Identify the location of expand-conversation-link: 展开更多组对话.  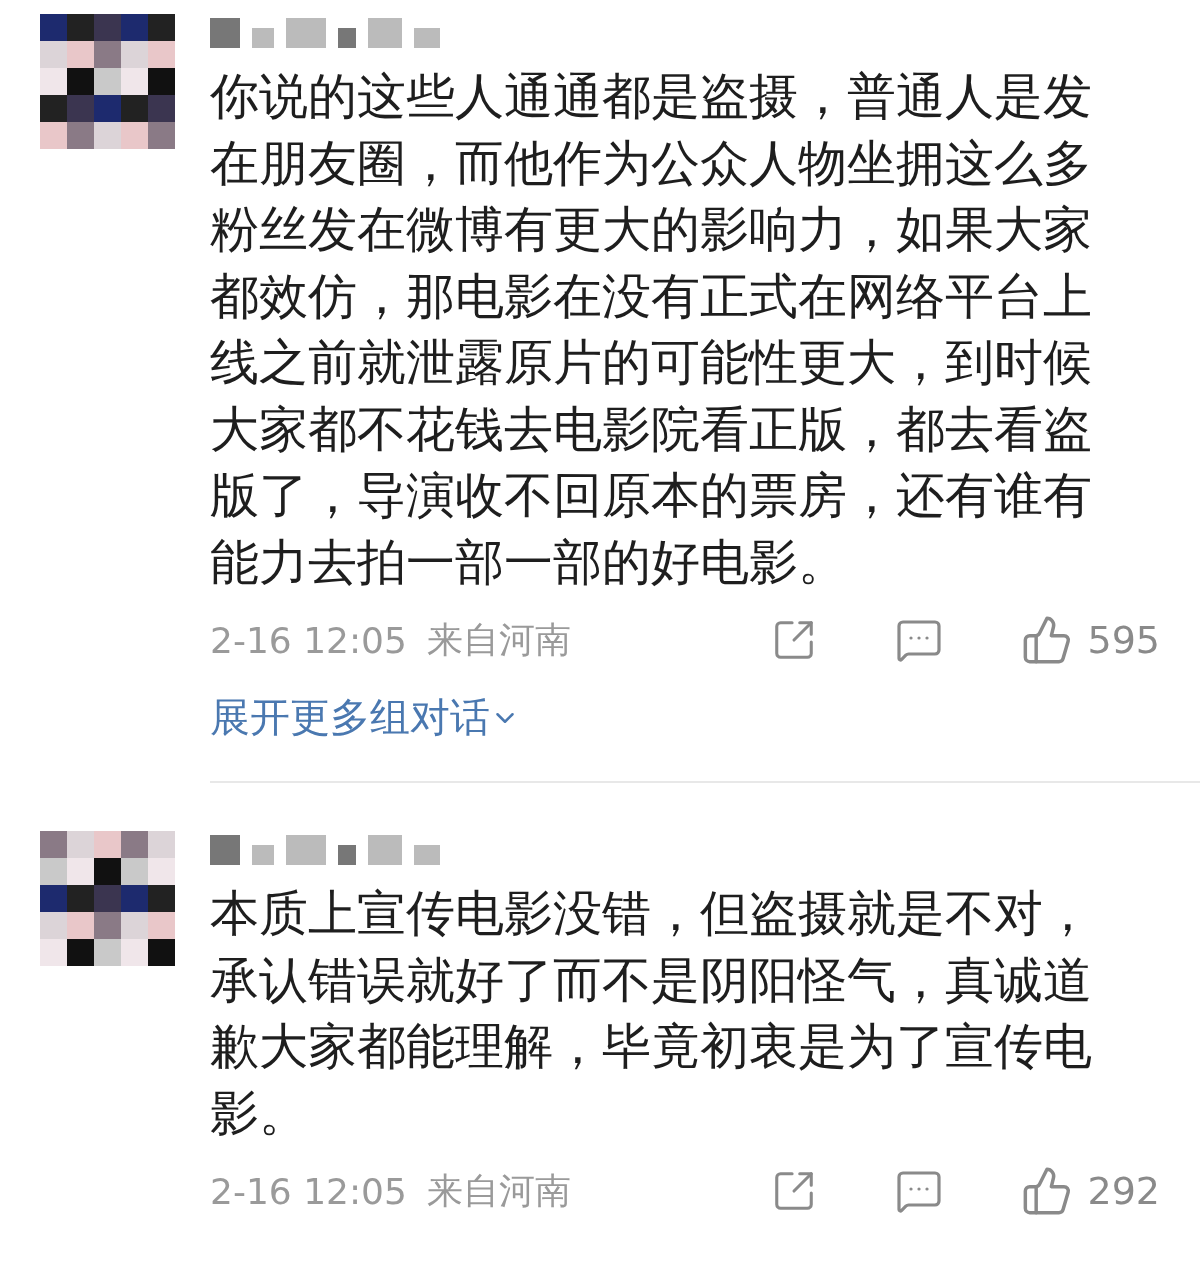
(685, 717).